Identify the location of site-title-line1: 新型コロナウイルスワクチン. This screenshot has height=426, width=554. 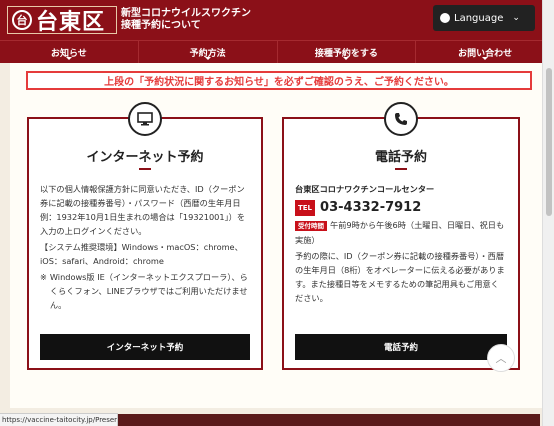
(186, 13).